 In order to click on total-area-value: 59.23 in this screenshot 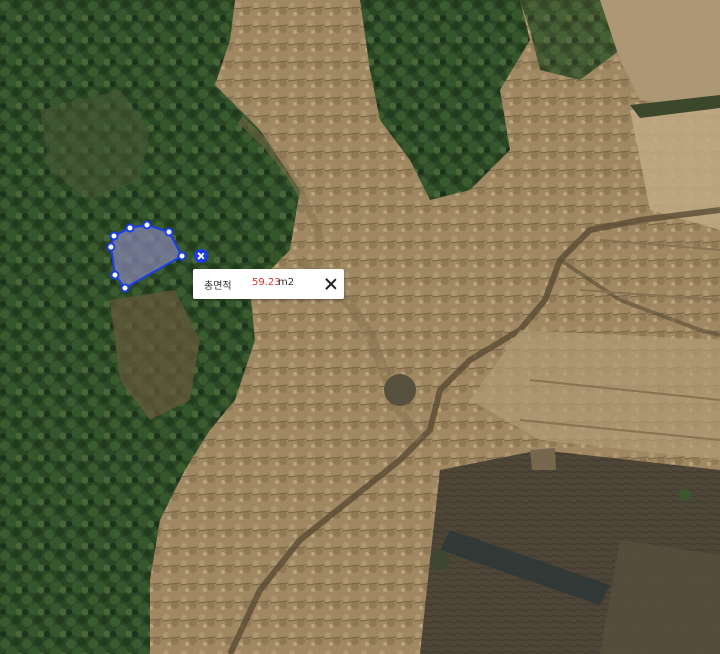, I will do `click(266, 282)`.